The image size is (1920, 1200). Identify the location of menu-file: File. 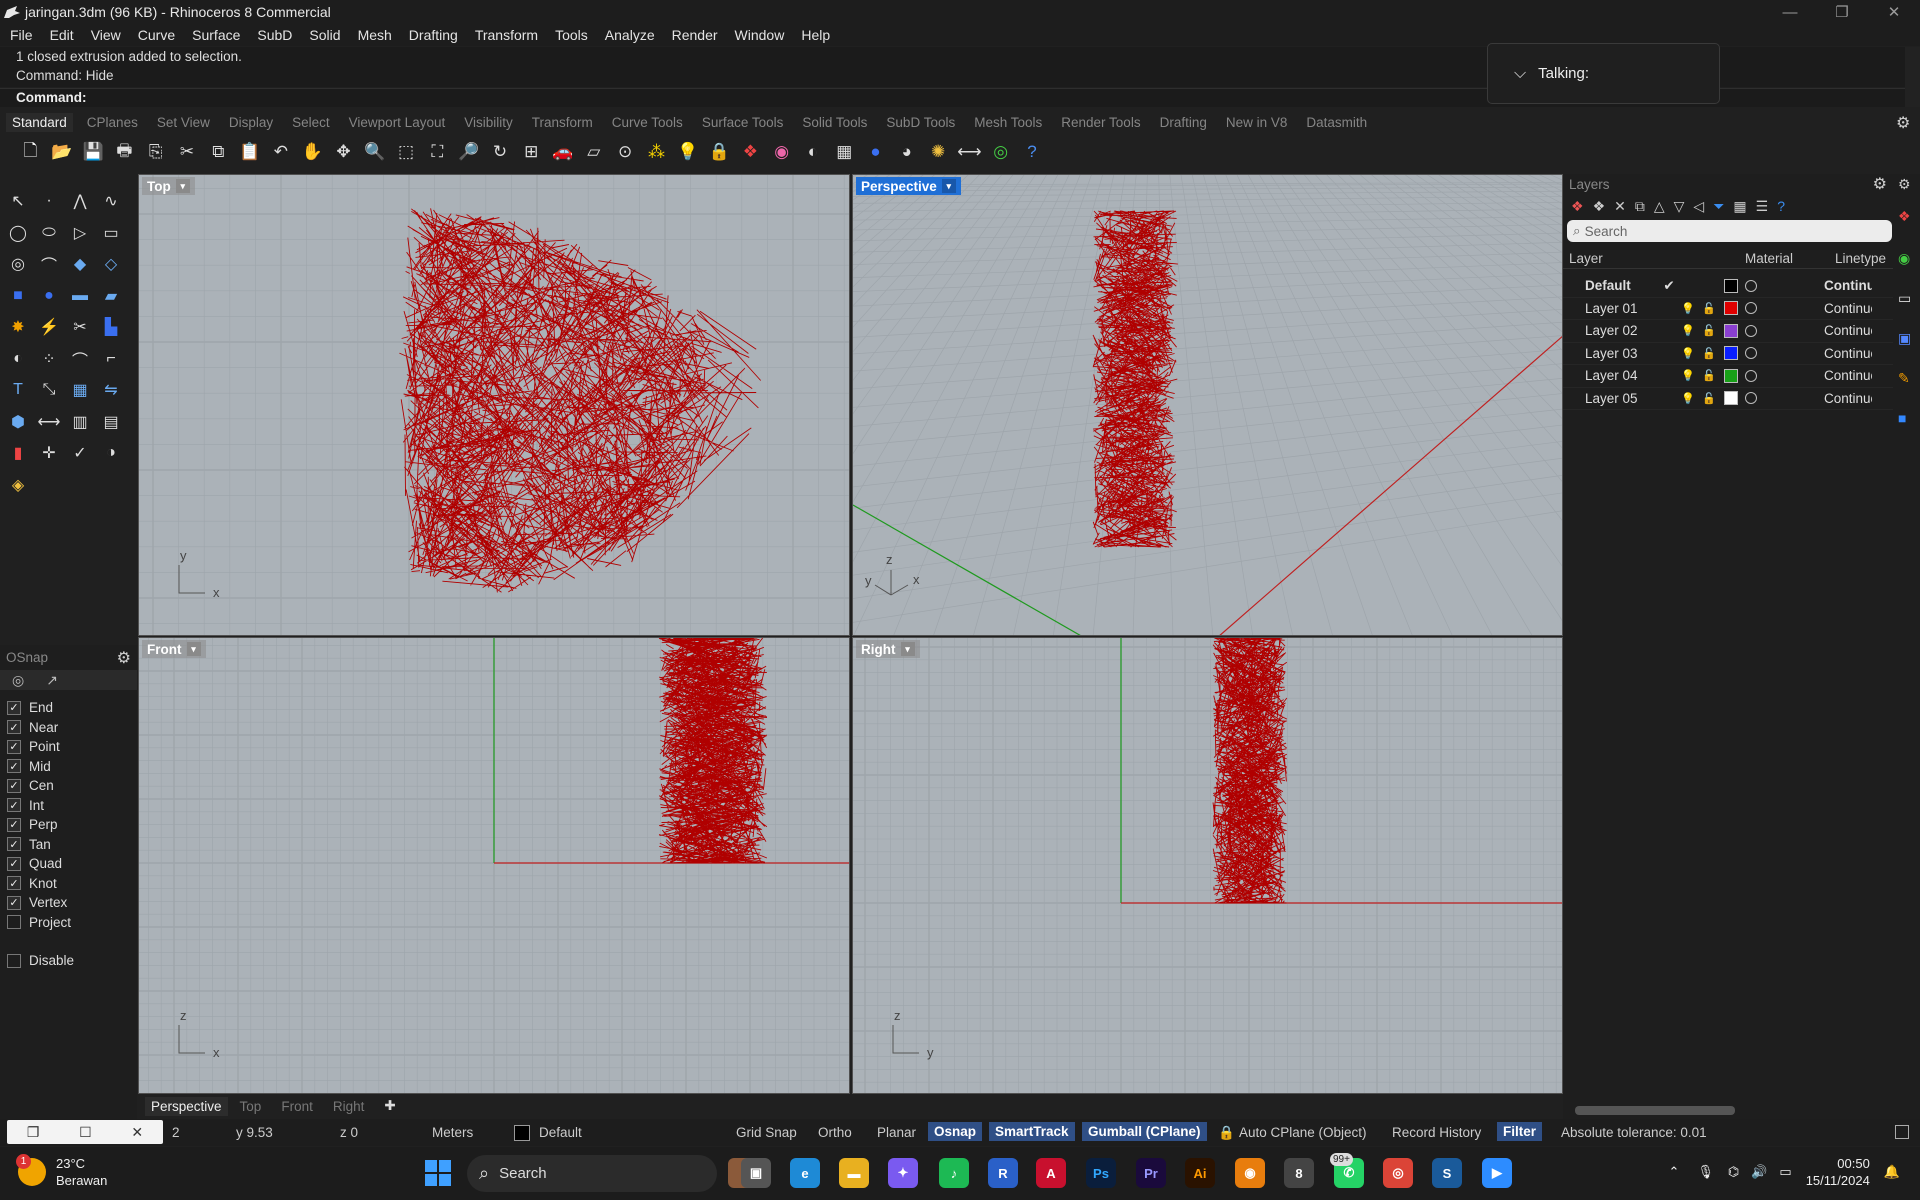
(21, 35).